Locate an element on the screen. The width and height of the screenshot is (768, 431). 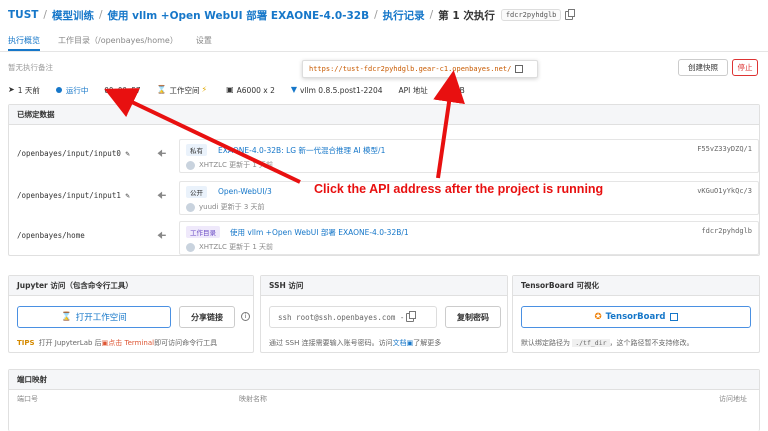
vllm-logo-icon: ▼ is located at coordinates (293, 89).